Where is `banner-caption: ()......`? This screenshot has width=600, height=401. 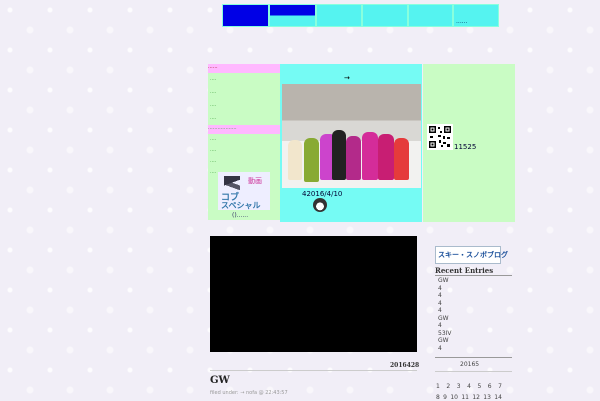 banner-caption: ()...... is located at coordinates (240, 215).